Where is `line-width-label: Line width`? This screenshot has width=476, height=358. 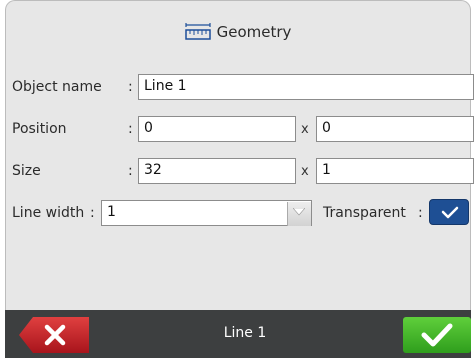 line-width-label: Line width is located at coordinates (48, 213).